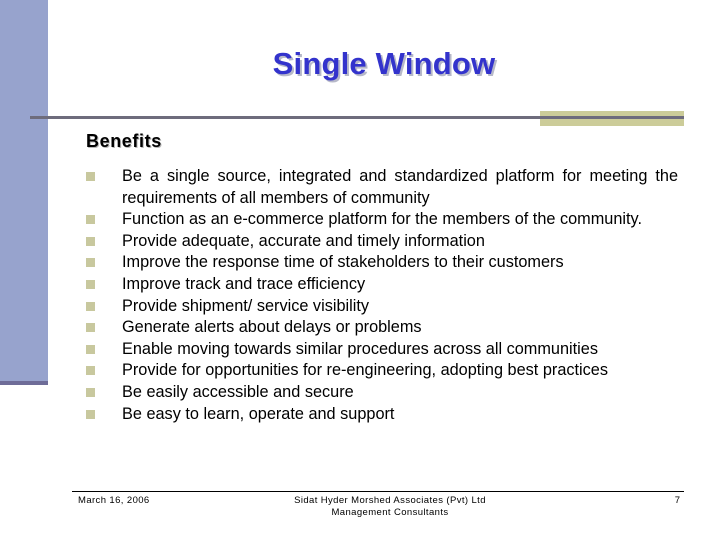 The height and width of the screenshot is (540, 720). Describe the element at coordinates (114, 500) in the screenshot. I see `footer-date: March 16, 2006` at that location.